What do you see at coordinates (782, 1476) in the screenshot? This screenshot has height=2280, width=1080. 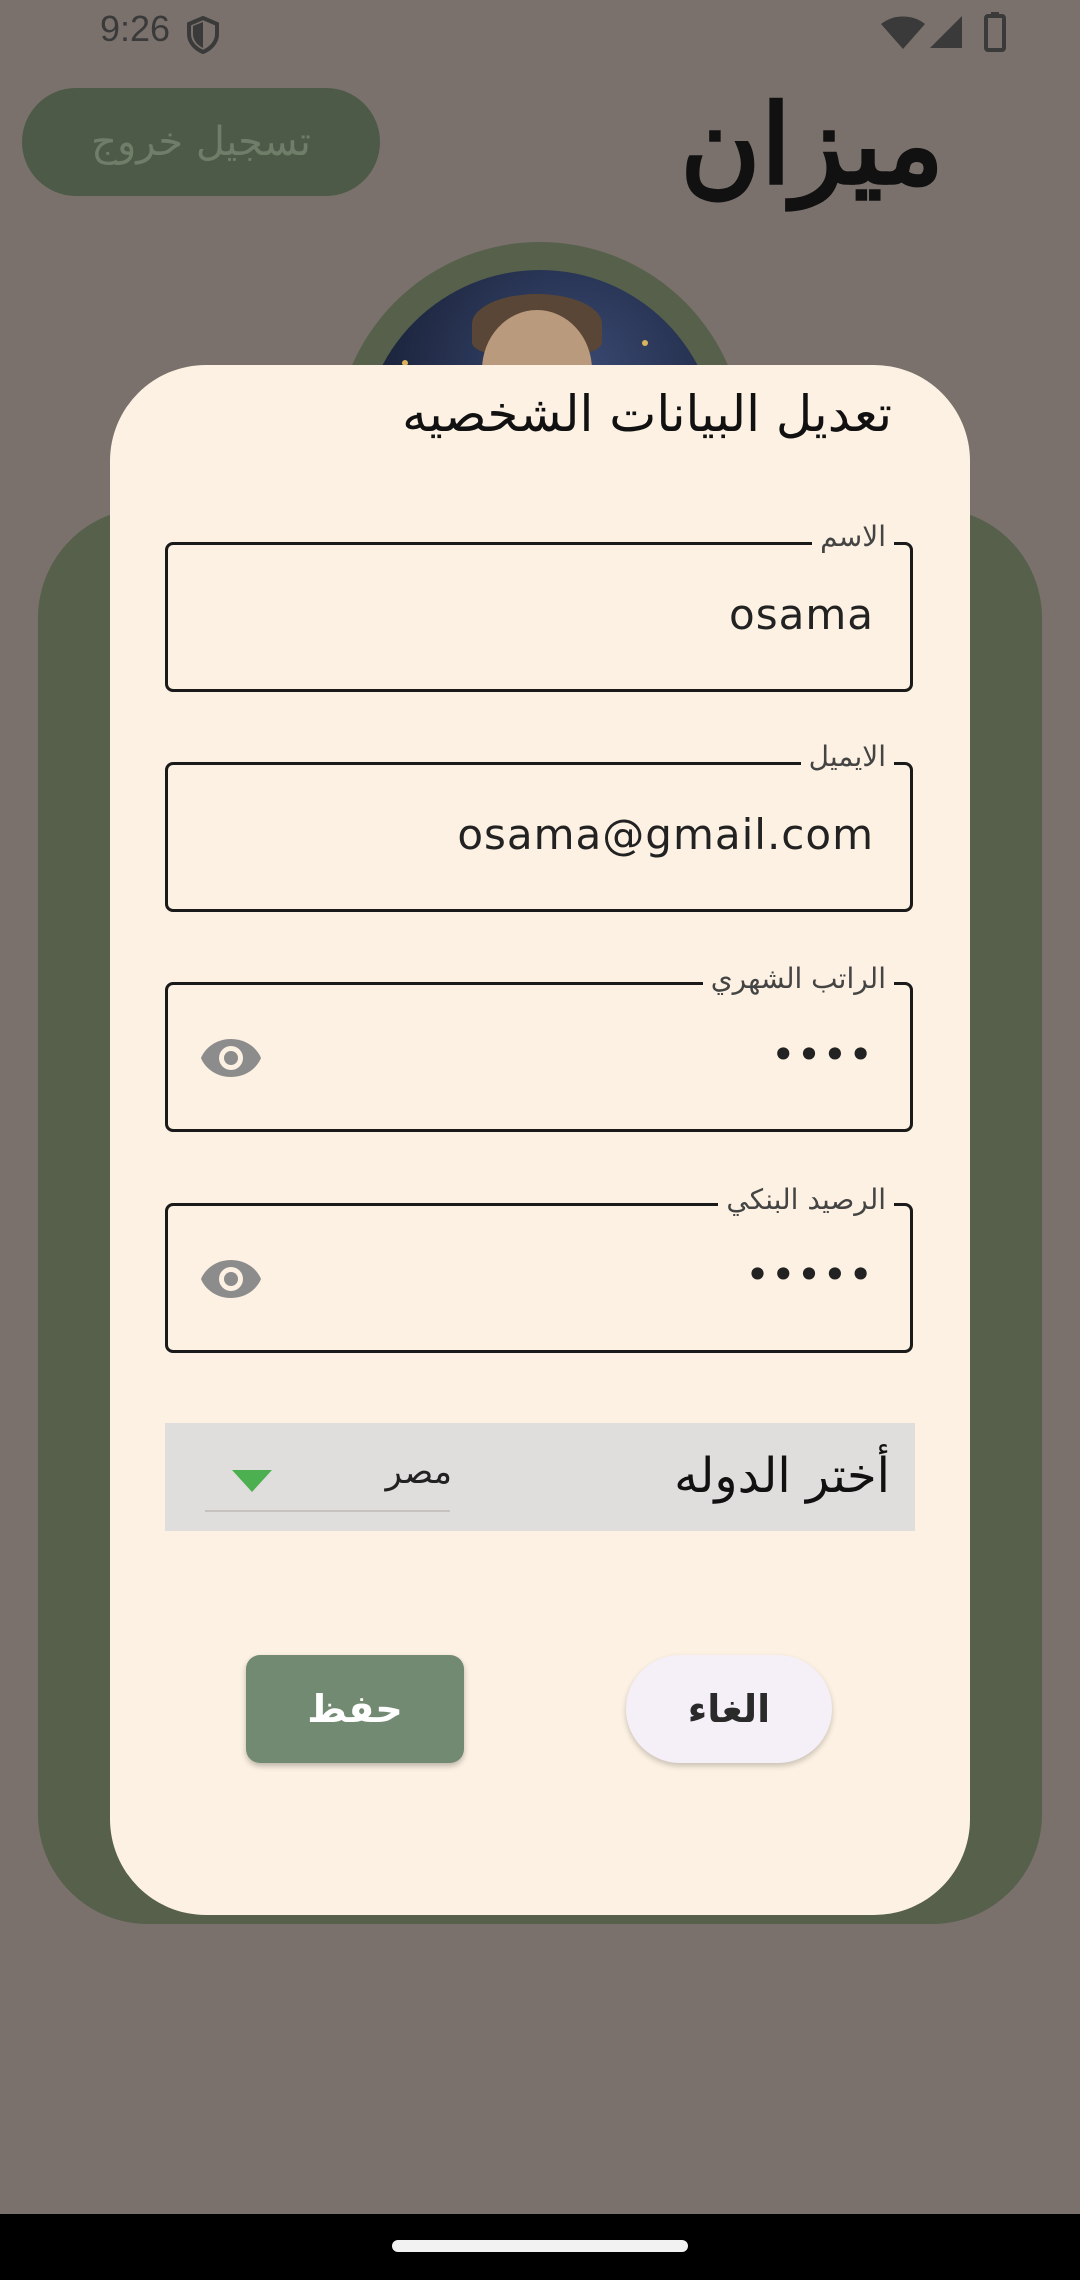 I see `country-label: أختر الدوله` at bounding box center [782, 1476].